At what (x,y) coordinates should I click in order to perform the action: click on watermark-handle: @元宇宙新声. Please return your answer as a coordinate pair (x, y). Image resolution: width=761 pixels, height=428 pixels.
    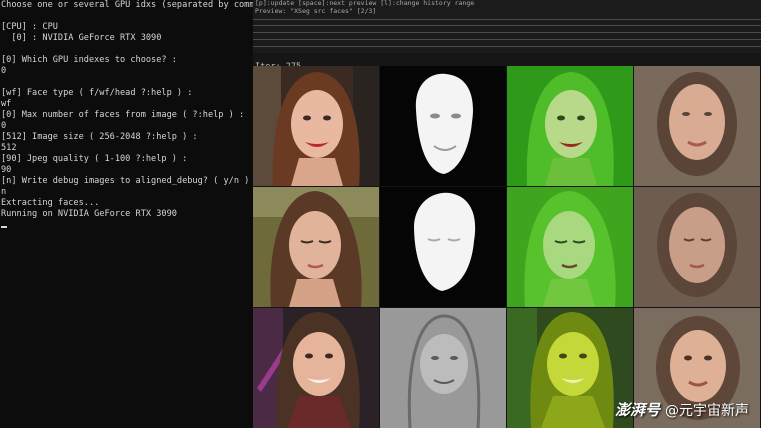
    Looking at the image, I should click on (707, 410).